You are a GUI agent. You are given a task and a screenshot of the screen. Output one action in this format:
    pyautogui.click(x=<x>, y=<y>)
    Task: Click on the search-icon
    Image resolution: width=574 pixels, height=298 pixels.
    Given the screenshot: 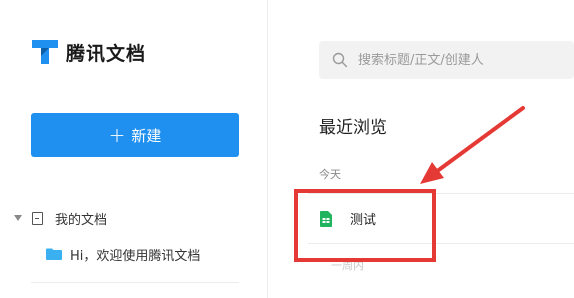 What is the action you would take?
    pyautogui.click(x=340, y=60)
    